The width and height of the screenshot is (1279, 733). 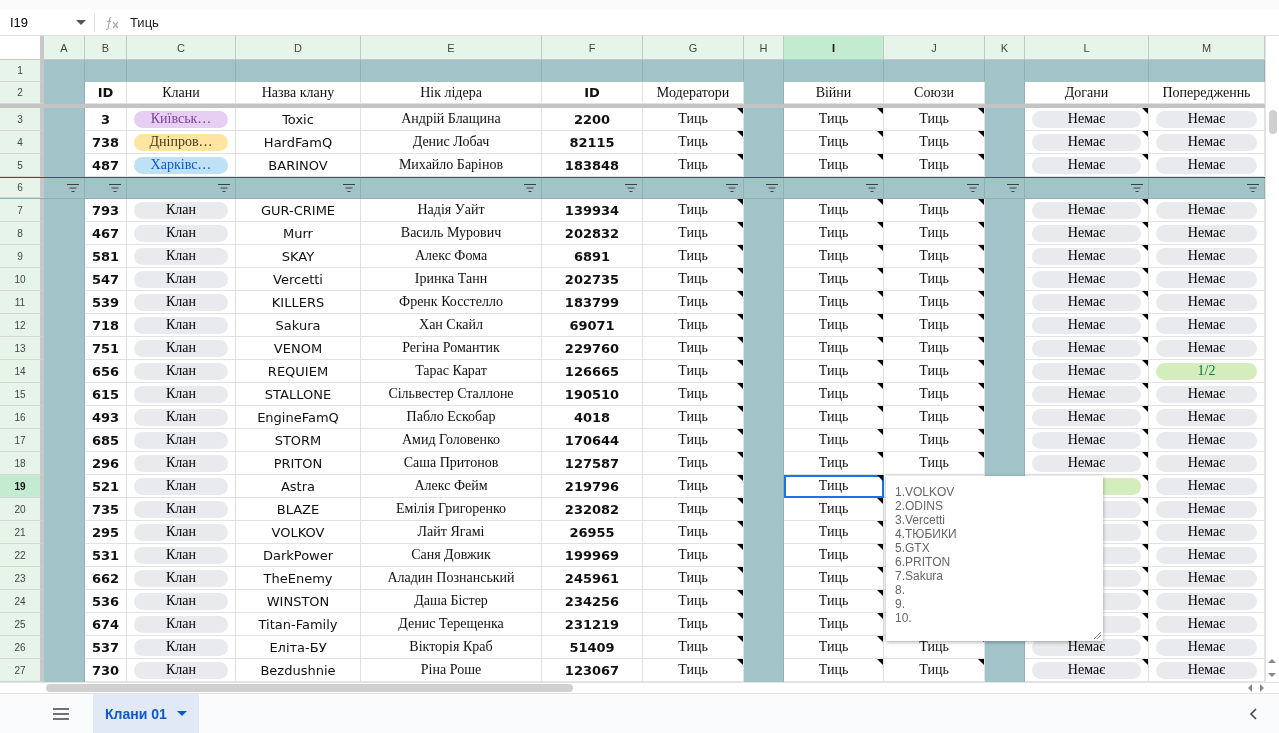 What do you see at coordinates (22, 578) in the screenshot?
I see `row-number: 23` at bounding box center [22, 578].